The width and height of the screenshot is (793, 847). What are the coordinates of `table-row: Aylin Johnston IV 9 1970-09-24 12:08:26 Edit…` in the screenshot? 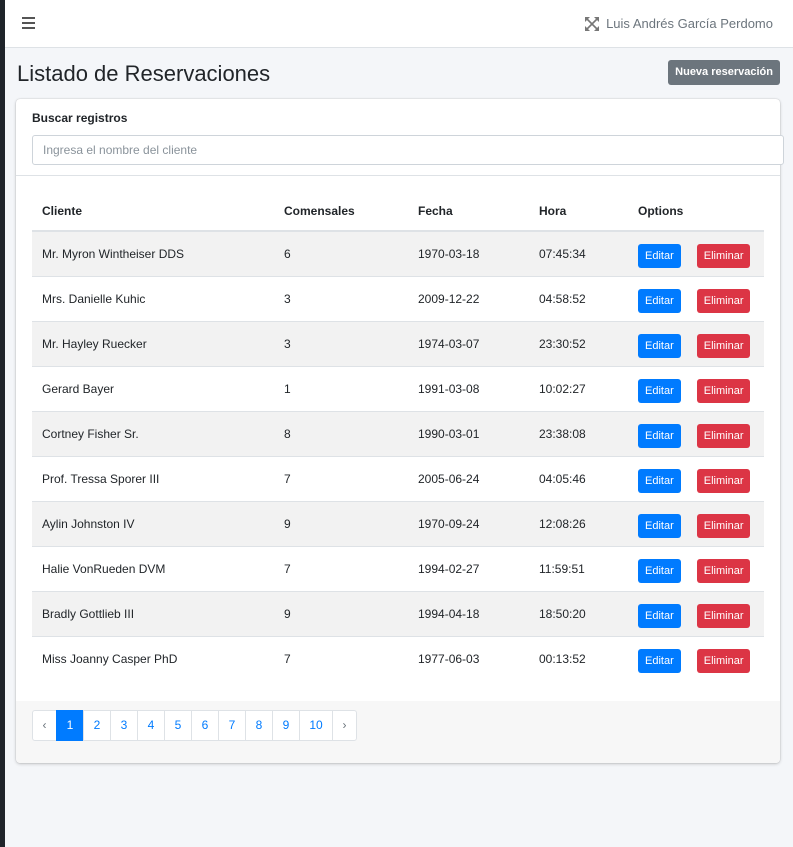 It's located at (398, 524).